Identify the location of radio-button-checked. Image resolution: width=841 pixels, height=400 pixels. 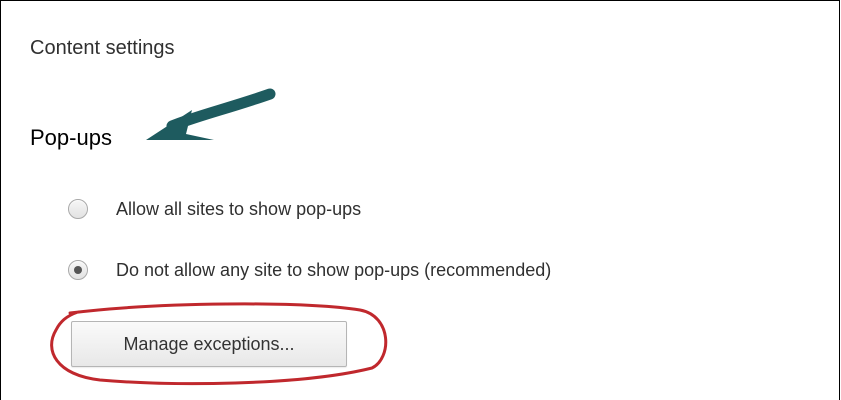
(78, 270).